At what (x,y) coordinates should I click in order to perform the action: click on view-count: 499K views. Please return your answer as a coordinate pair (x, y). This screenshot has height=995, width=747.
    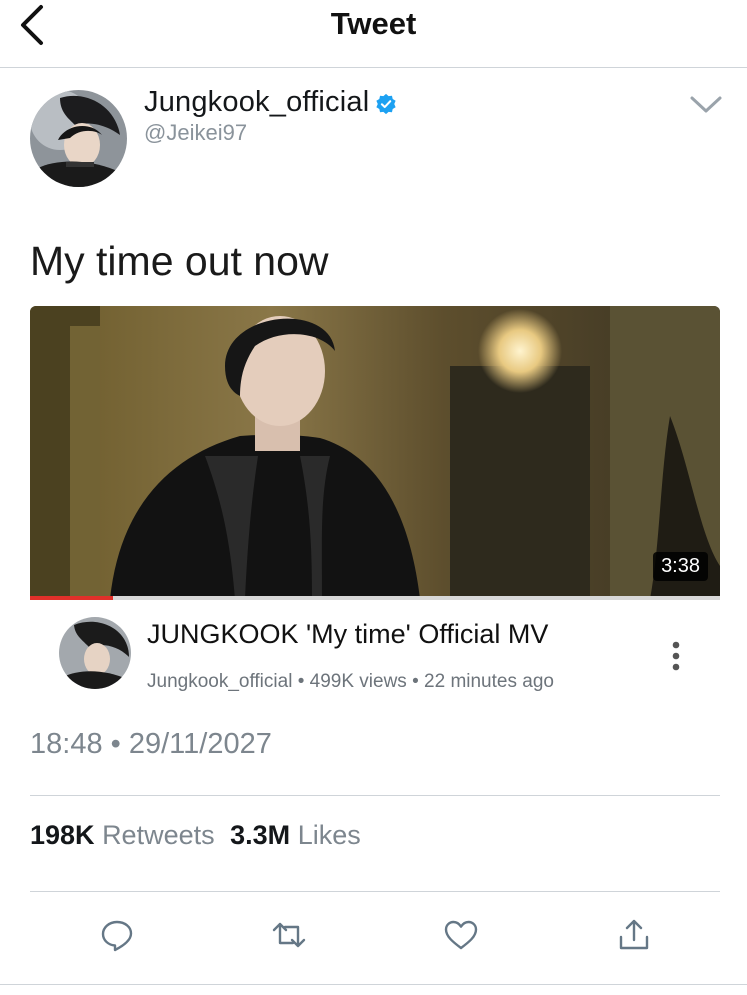
    Looking at the image, I should click on (358, 681).